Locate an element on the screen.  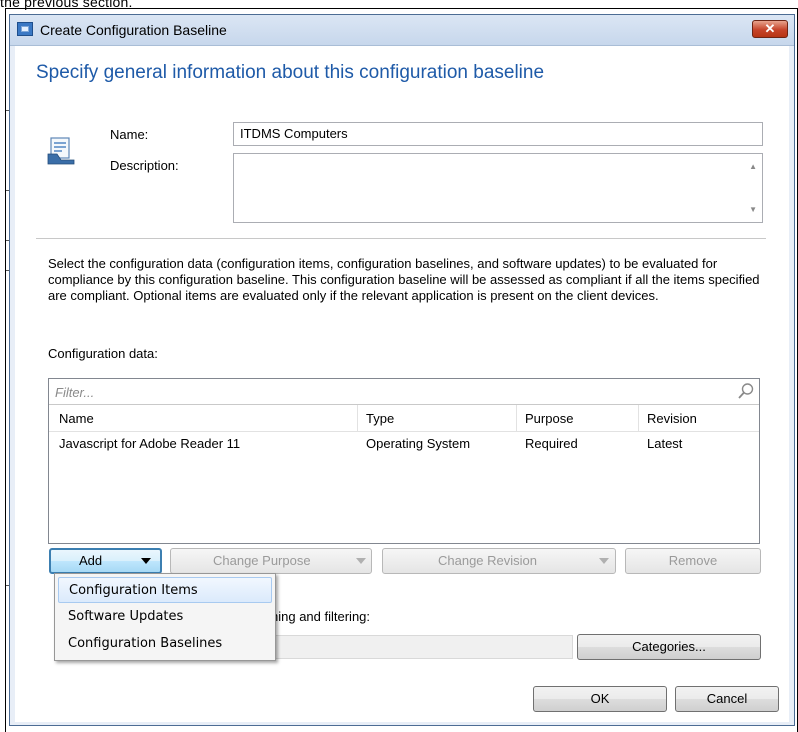
close-icon: ✕ is located at coordinates (770, 28).